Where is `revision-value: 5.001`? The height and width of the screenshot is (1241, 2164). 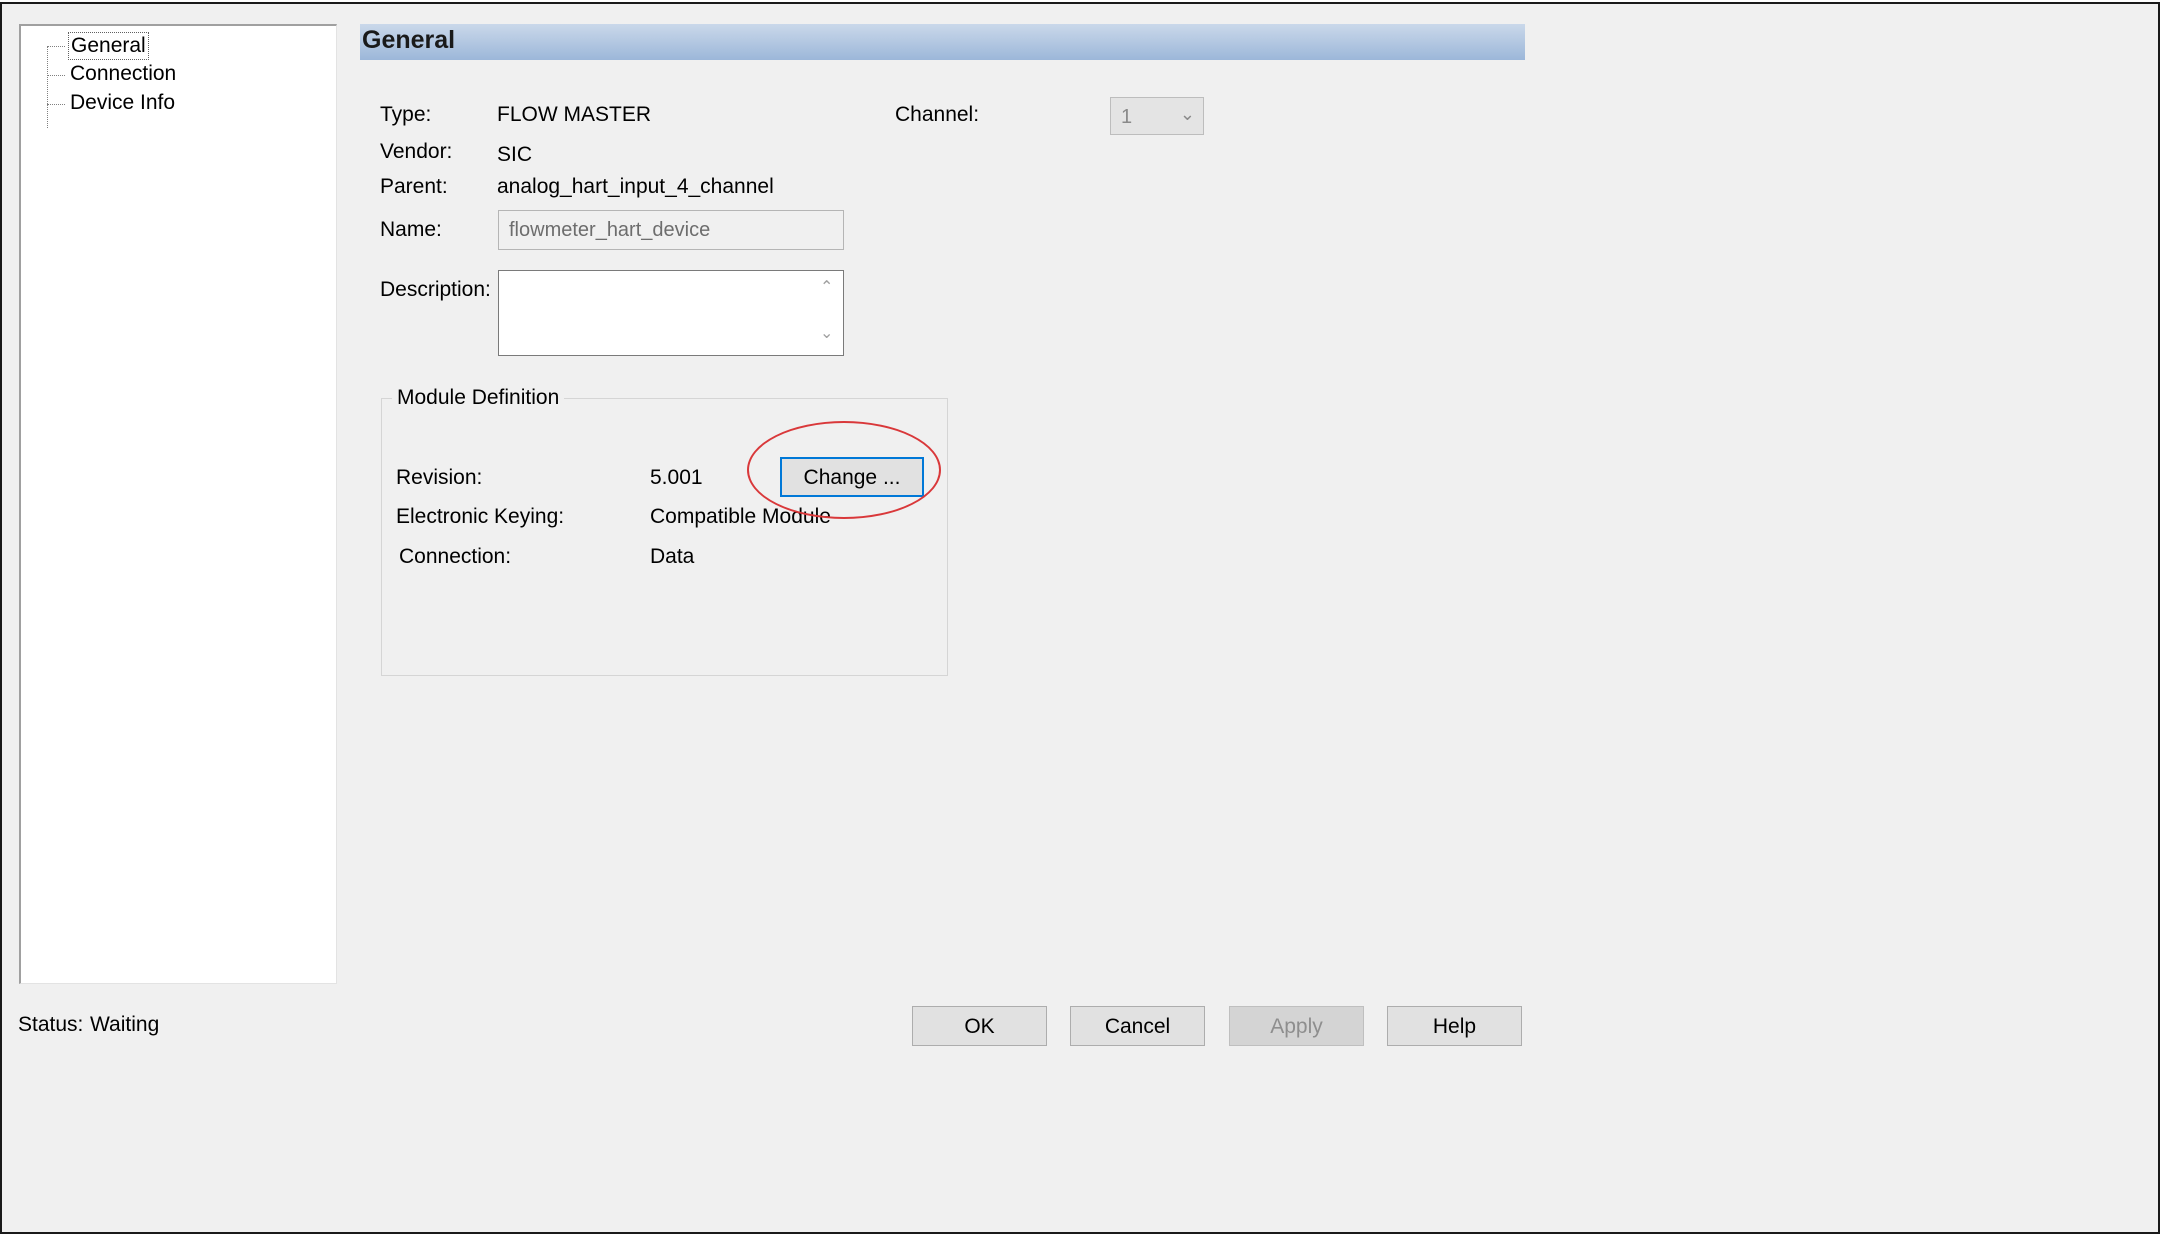 revision-value: 5.001 is located at coordinates (676, 477).